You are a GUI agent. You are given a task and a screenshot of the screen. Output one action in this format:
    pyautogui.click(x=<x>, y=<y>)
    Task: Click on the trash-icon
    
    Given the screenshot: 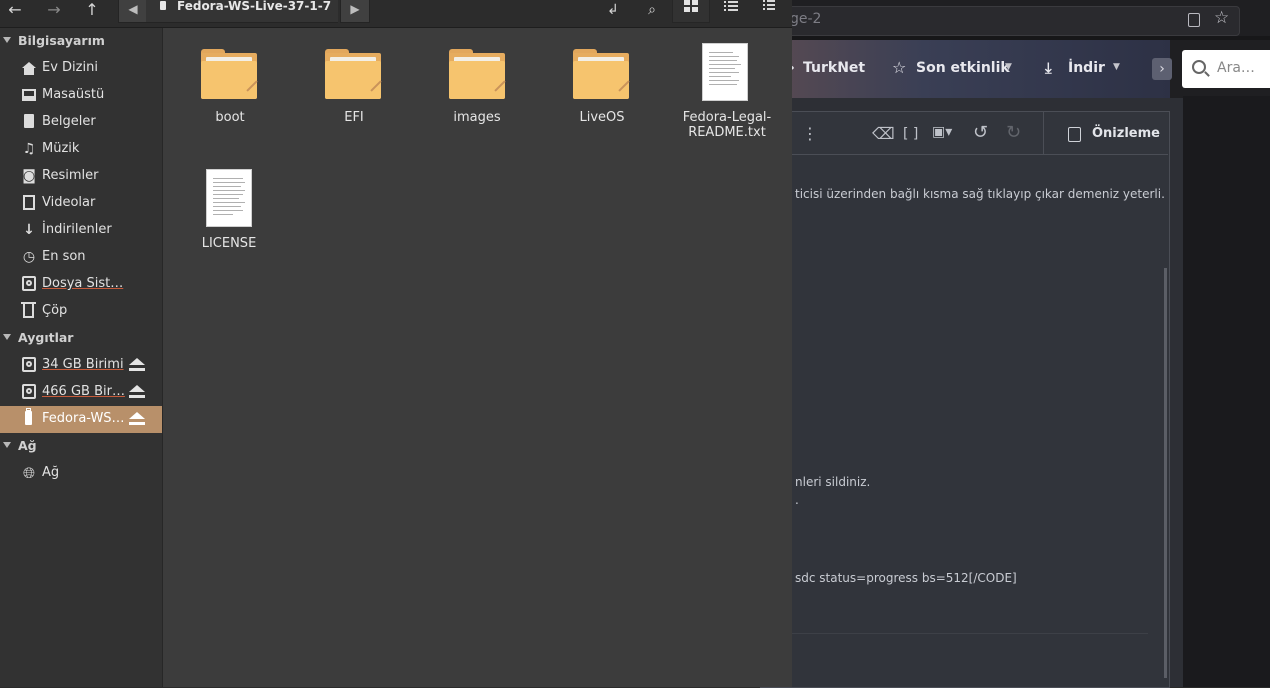 What is the action you would take?
    pyautogui.click(x=28, y=310)
    